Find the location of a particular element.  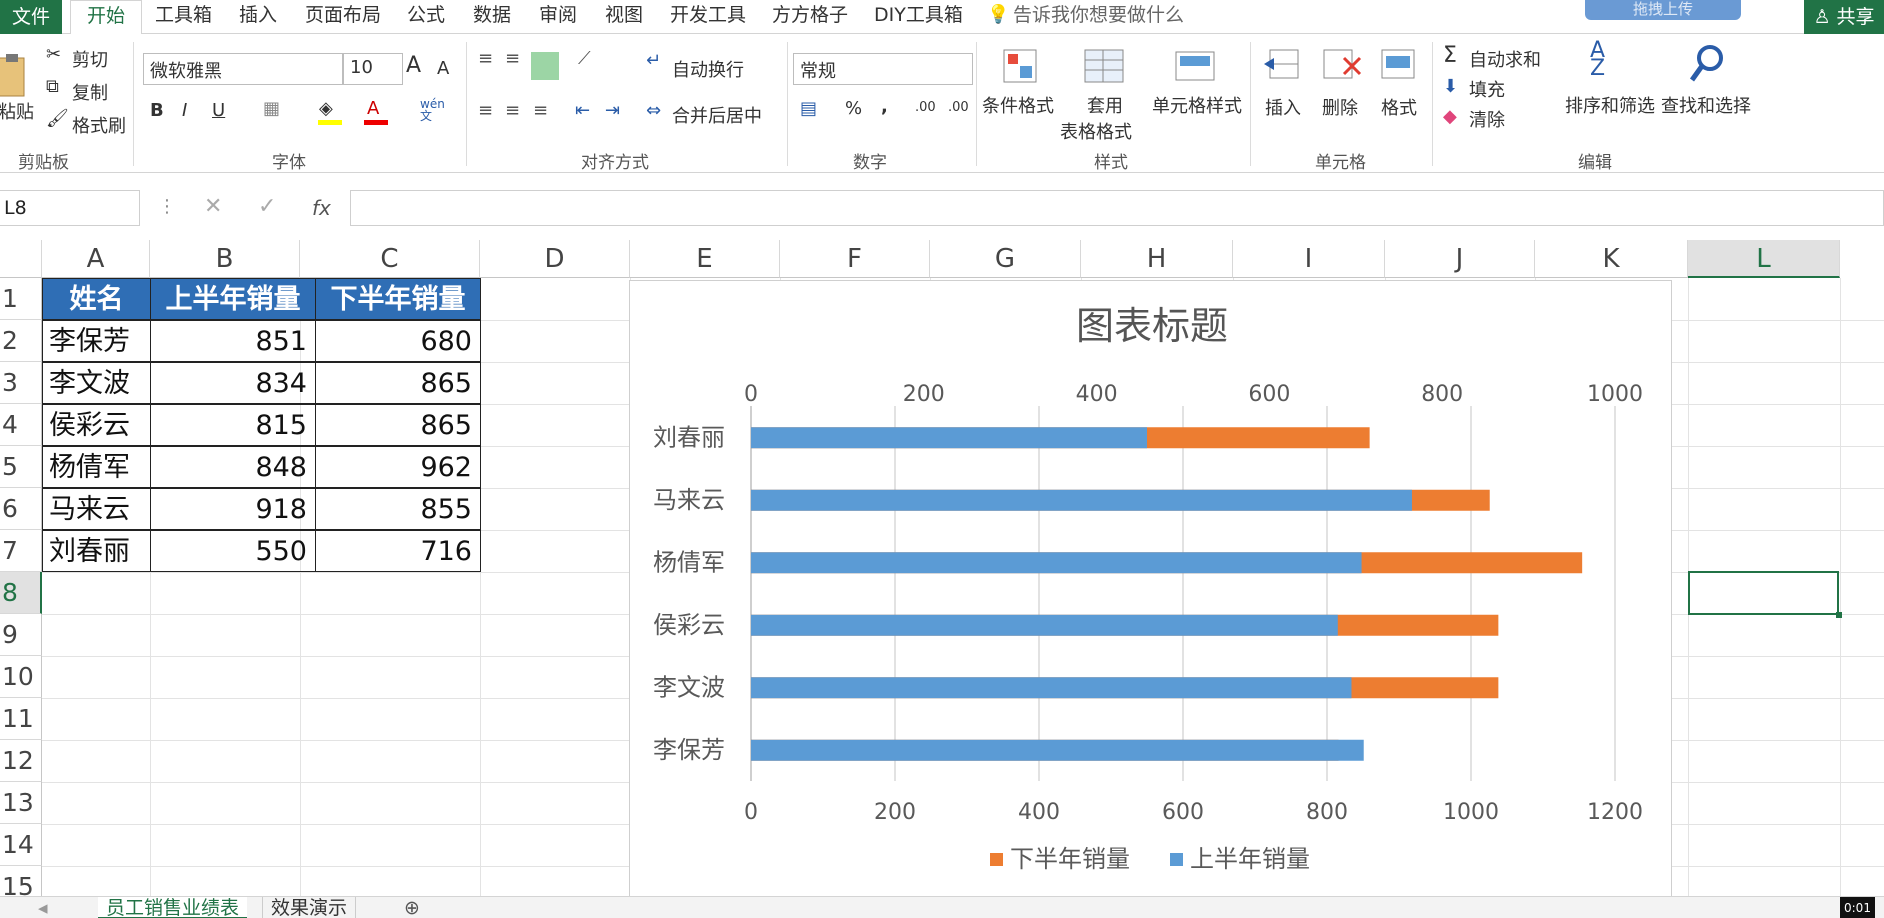

italic-button: I is located at coordinates (184, 110).